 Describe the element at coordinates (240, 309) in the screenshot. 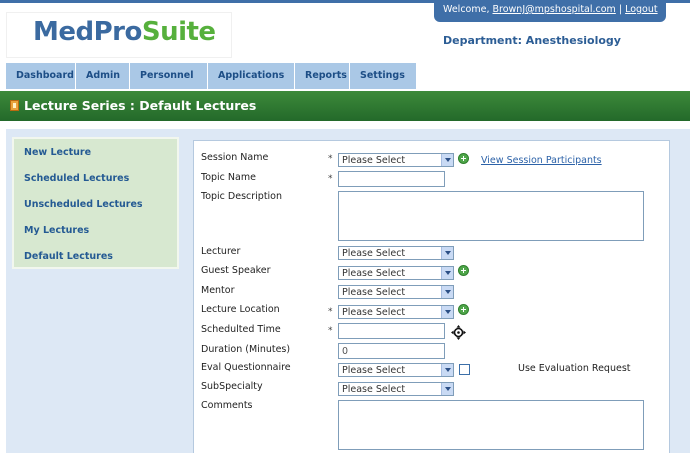

I see `lecture-location-label: Lecture Location` at that location.